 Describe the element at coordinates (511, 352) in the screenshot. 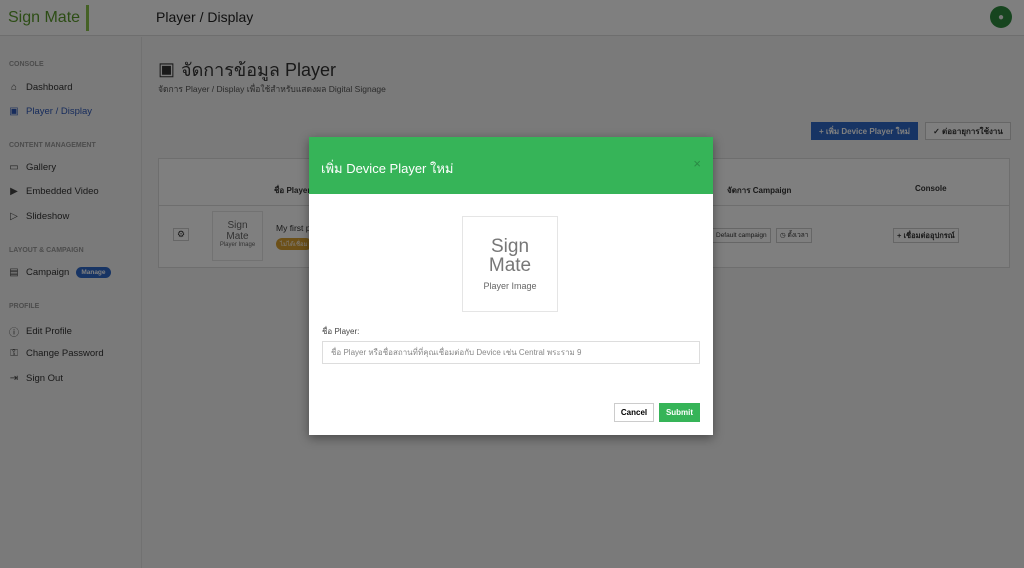

I see `player-name-input` at that location.